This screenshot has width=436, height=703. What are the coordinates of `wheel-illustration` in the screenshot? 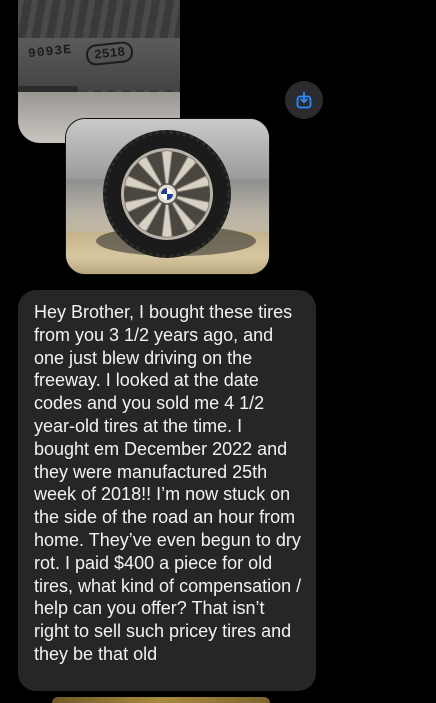 It's located at (167, 194).